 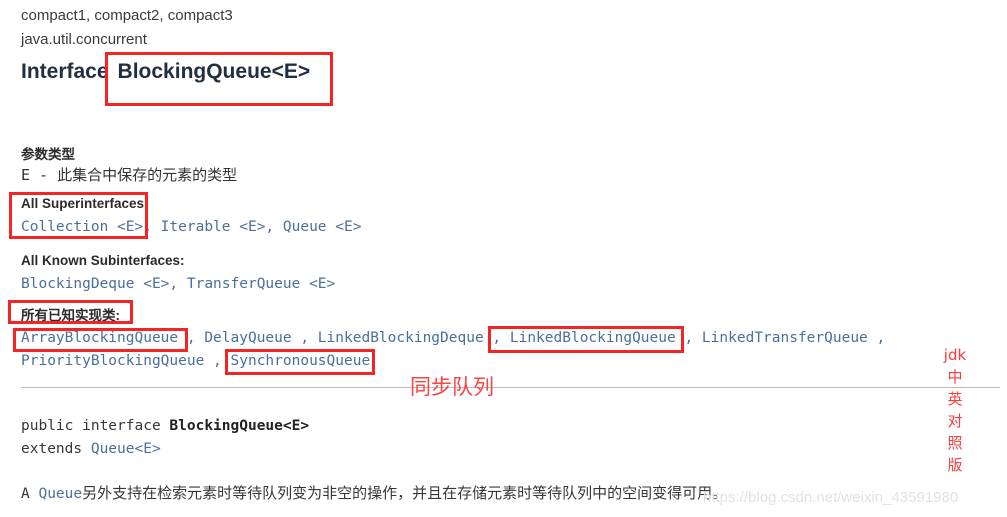 I want to click on annotation-sync-queue: 同步队列, so click(x=452, y=387).